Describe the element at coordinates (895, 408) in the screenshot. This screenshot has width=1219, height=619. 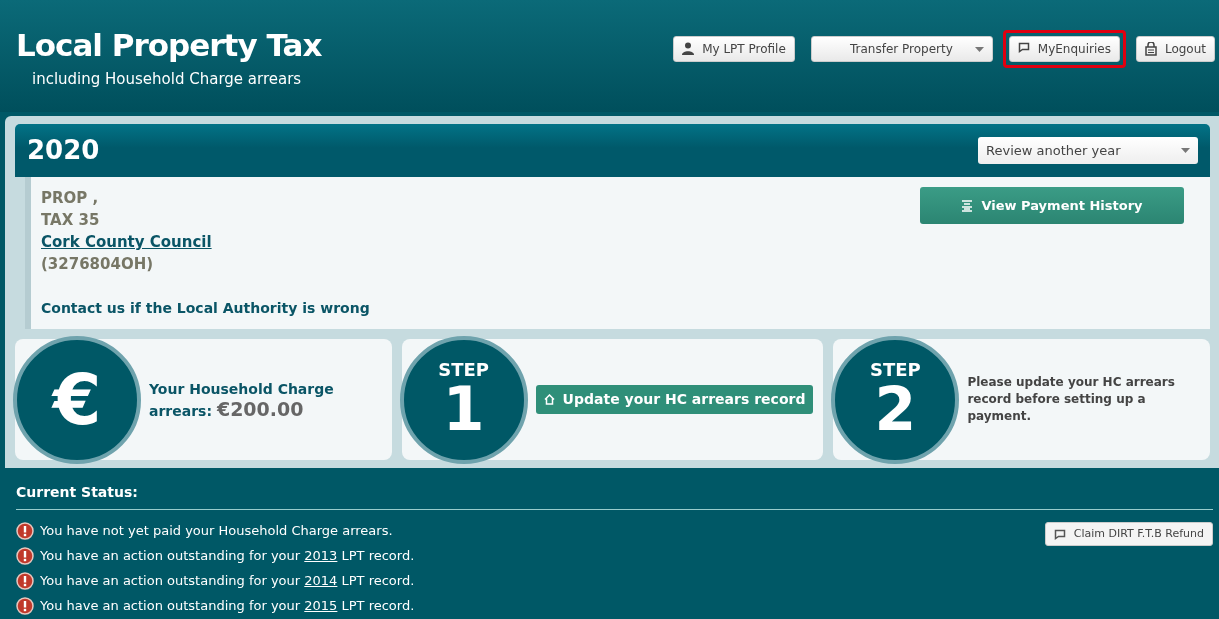
I see `step-number: 2` at that location.